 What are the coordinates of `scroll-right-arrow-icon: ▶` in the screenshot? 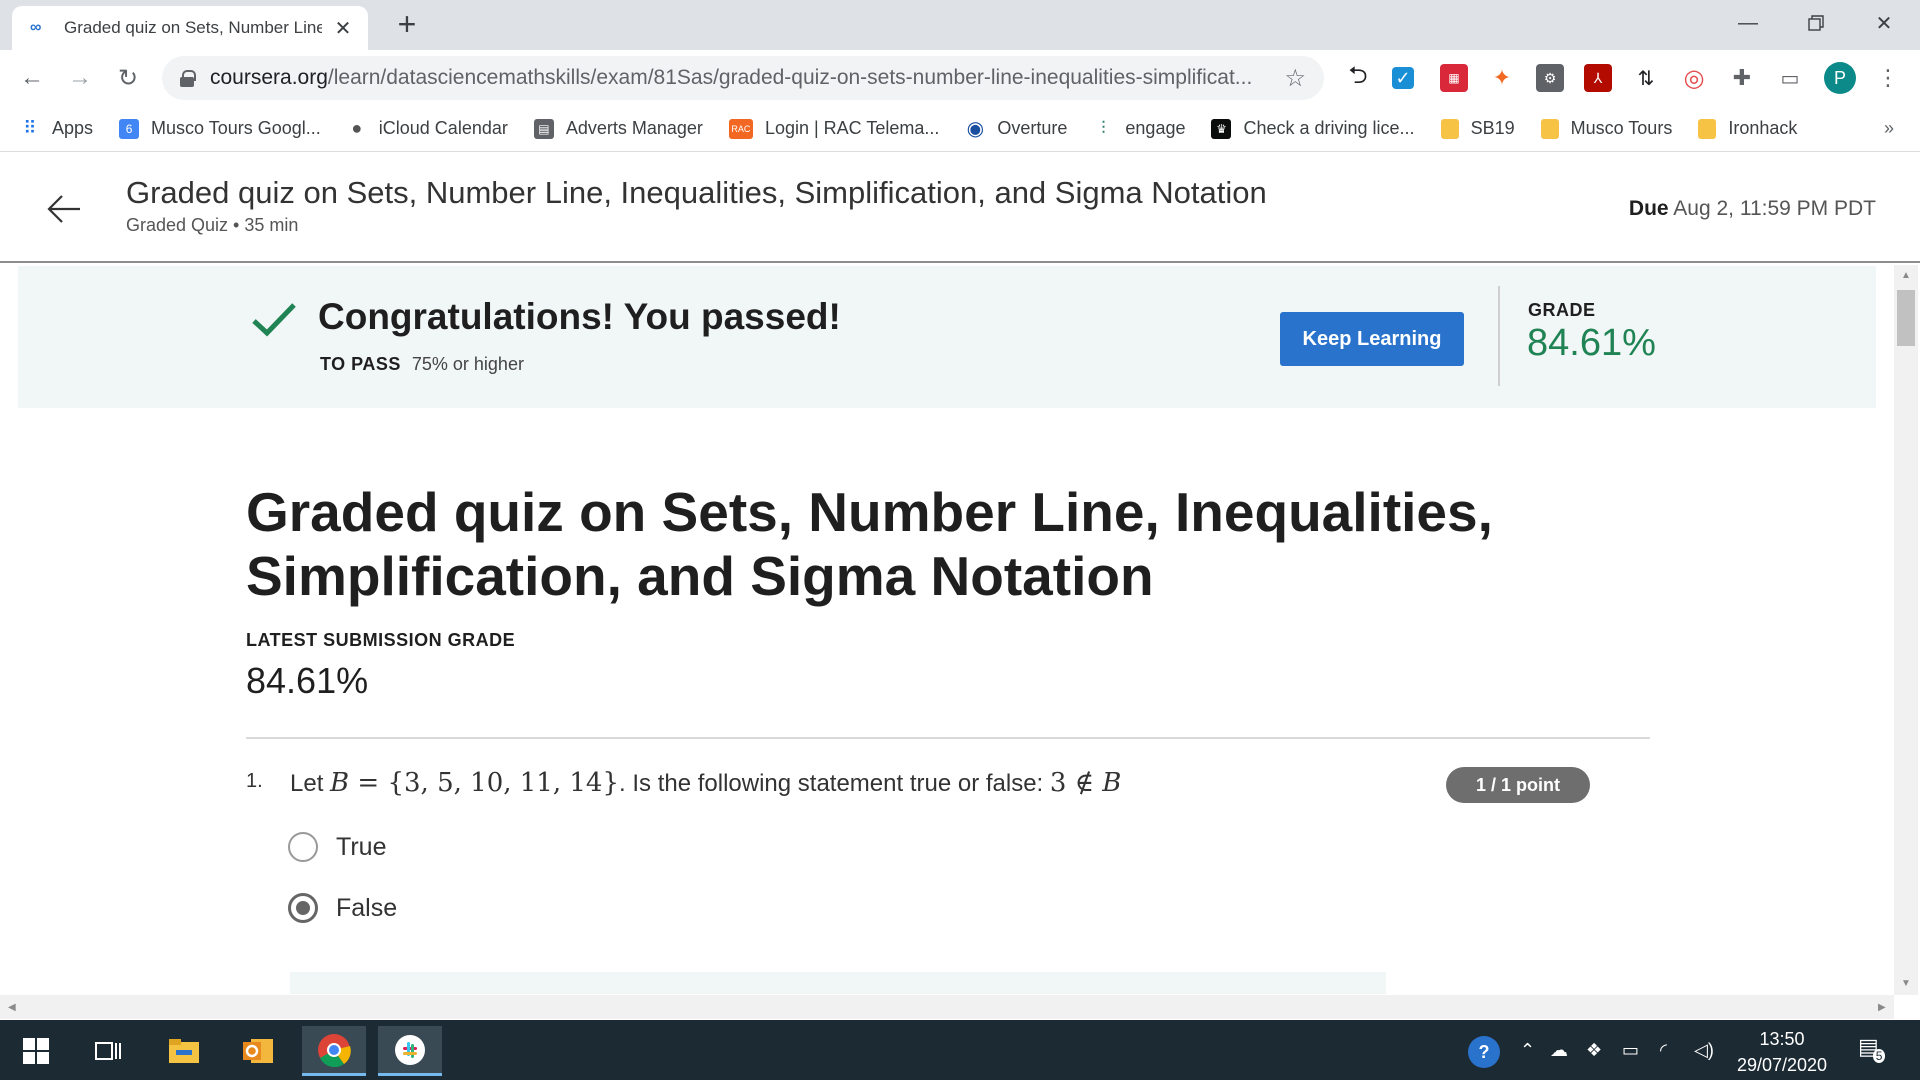 It's located at (1882, 1007).